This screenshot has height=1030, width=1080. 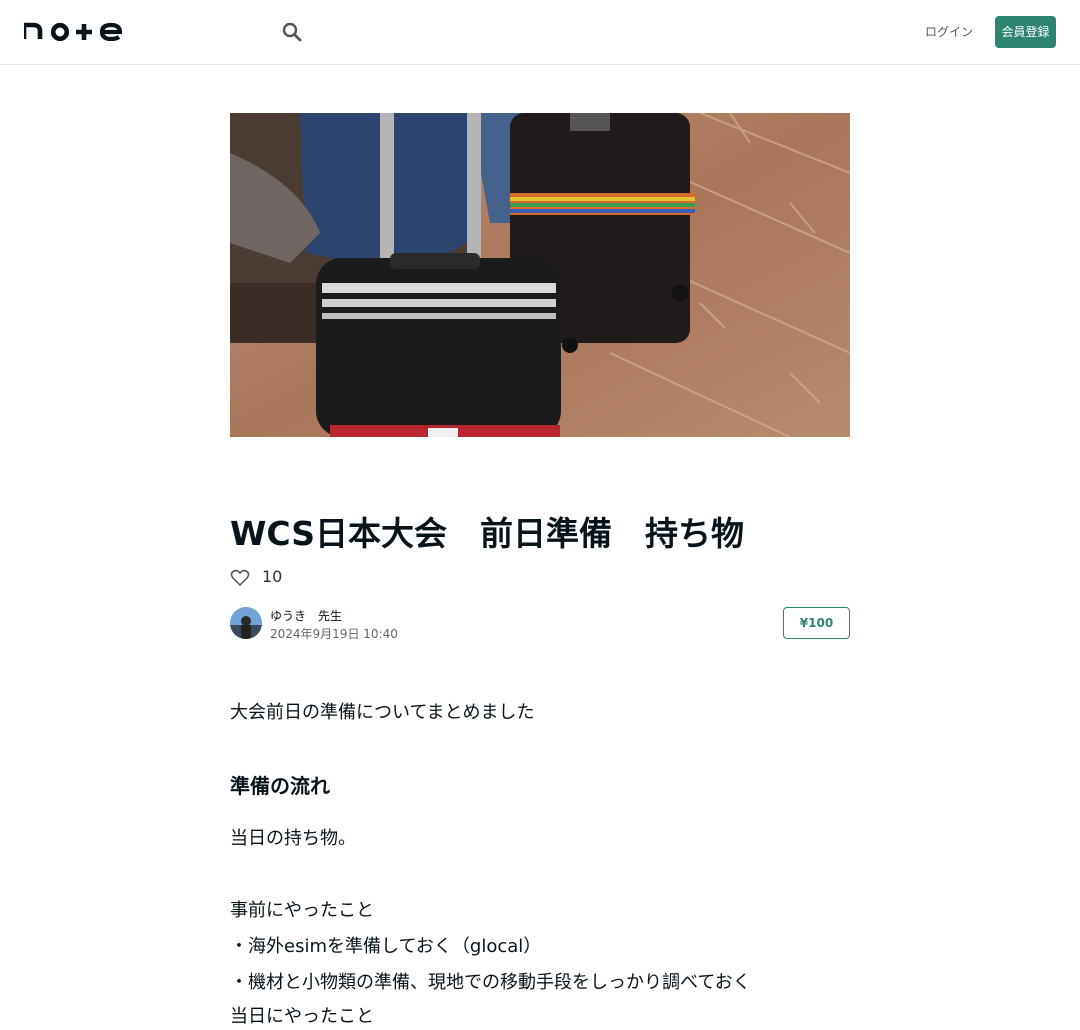 What do you see at coordinates (302, 1016) in the screenshot?
I see `paragraph: 当日にやったこと` at bounding box center [302, 1016].